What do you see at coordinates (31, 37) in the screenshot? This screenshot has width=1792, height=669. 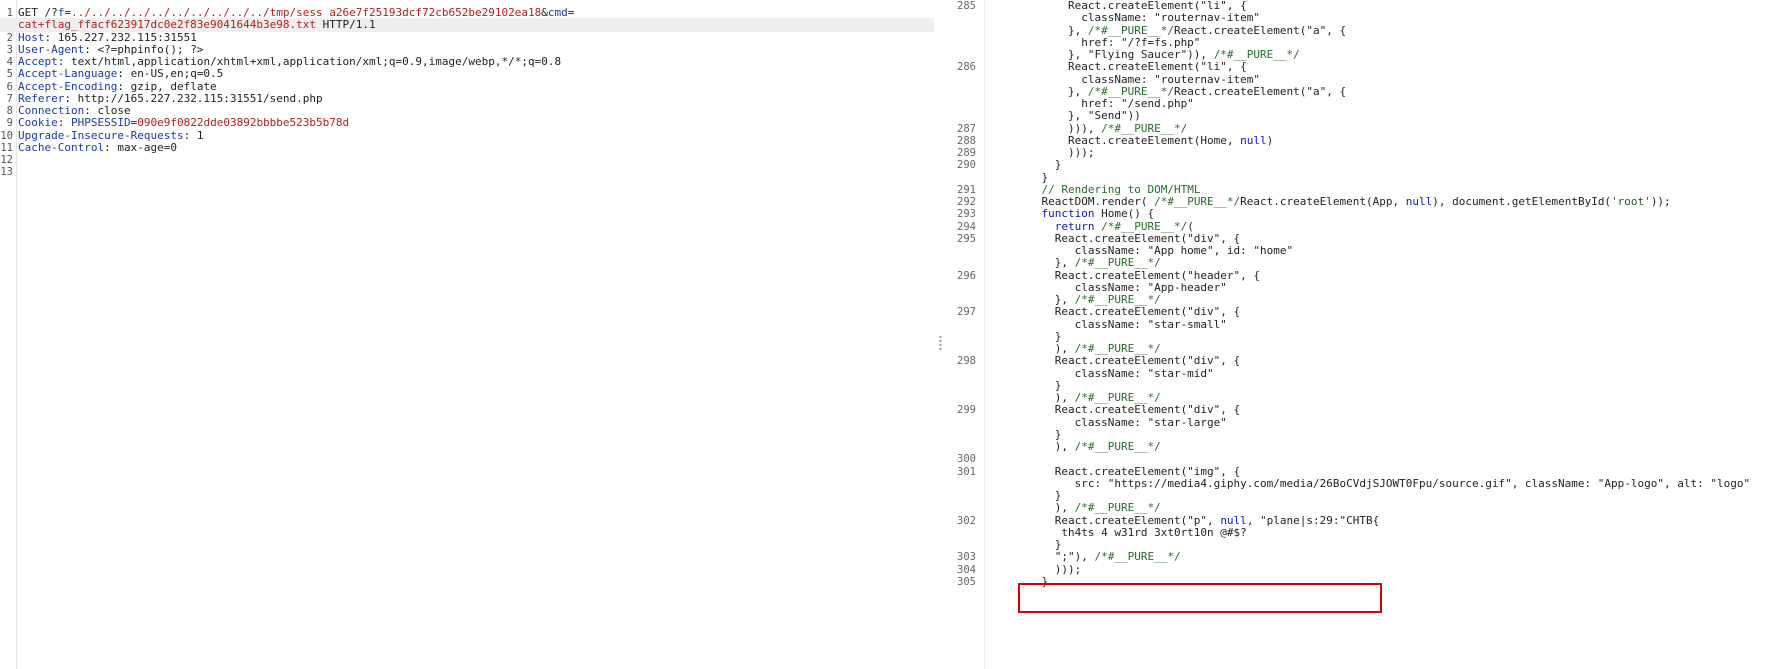 I see `code-token: Host` at bounding box center [31, 37].